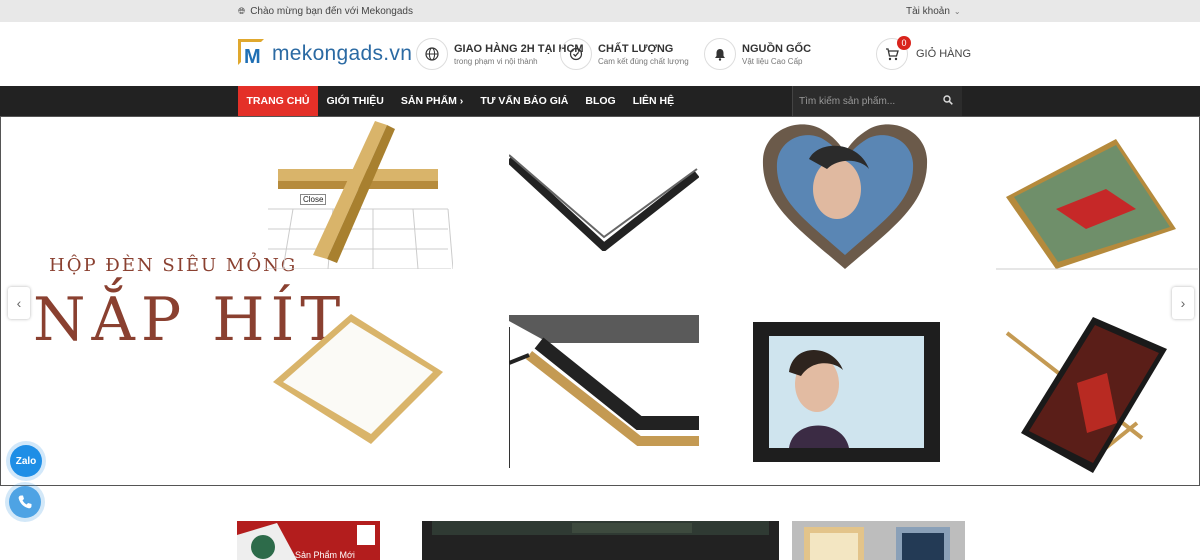 The height and width of the screenshot is (560, 1200). What do you see at coordinates (278, 101) in the screenshot?
I see `nav-item-home: TRANG CHỦ` at bounding box center [278, 101].